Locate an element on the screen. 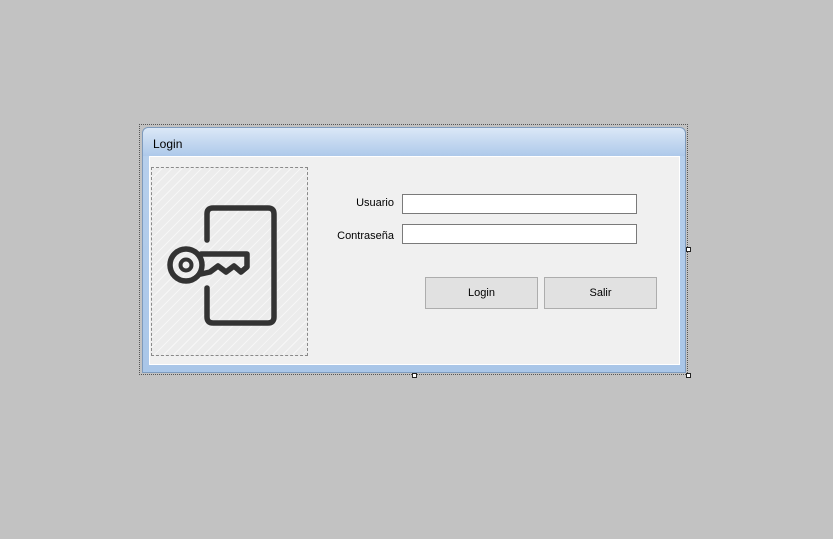 The image size is (833, 539). resize-handle-right is located at coordinates (688, 249).